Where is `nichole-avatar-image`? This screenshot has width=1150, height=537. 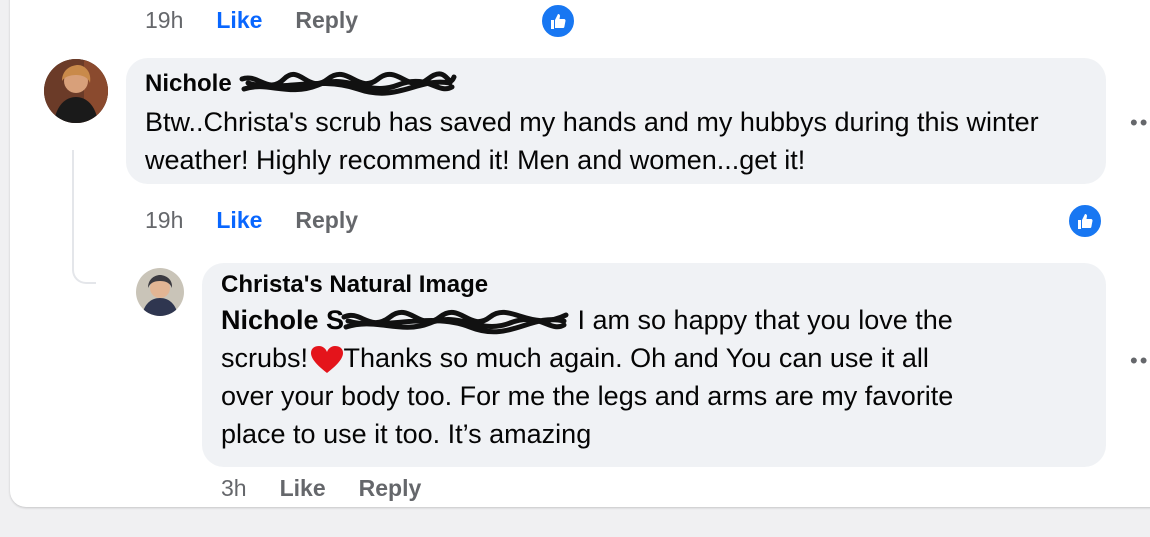
nichole-avatar-image is located at coordinates (76, 91).